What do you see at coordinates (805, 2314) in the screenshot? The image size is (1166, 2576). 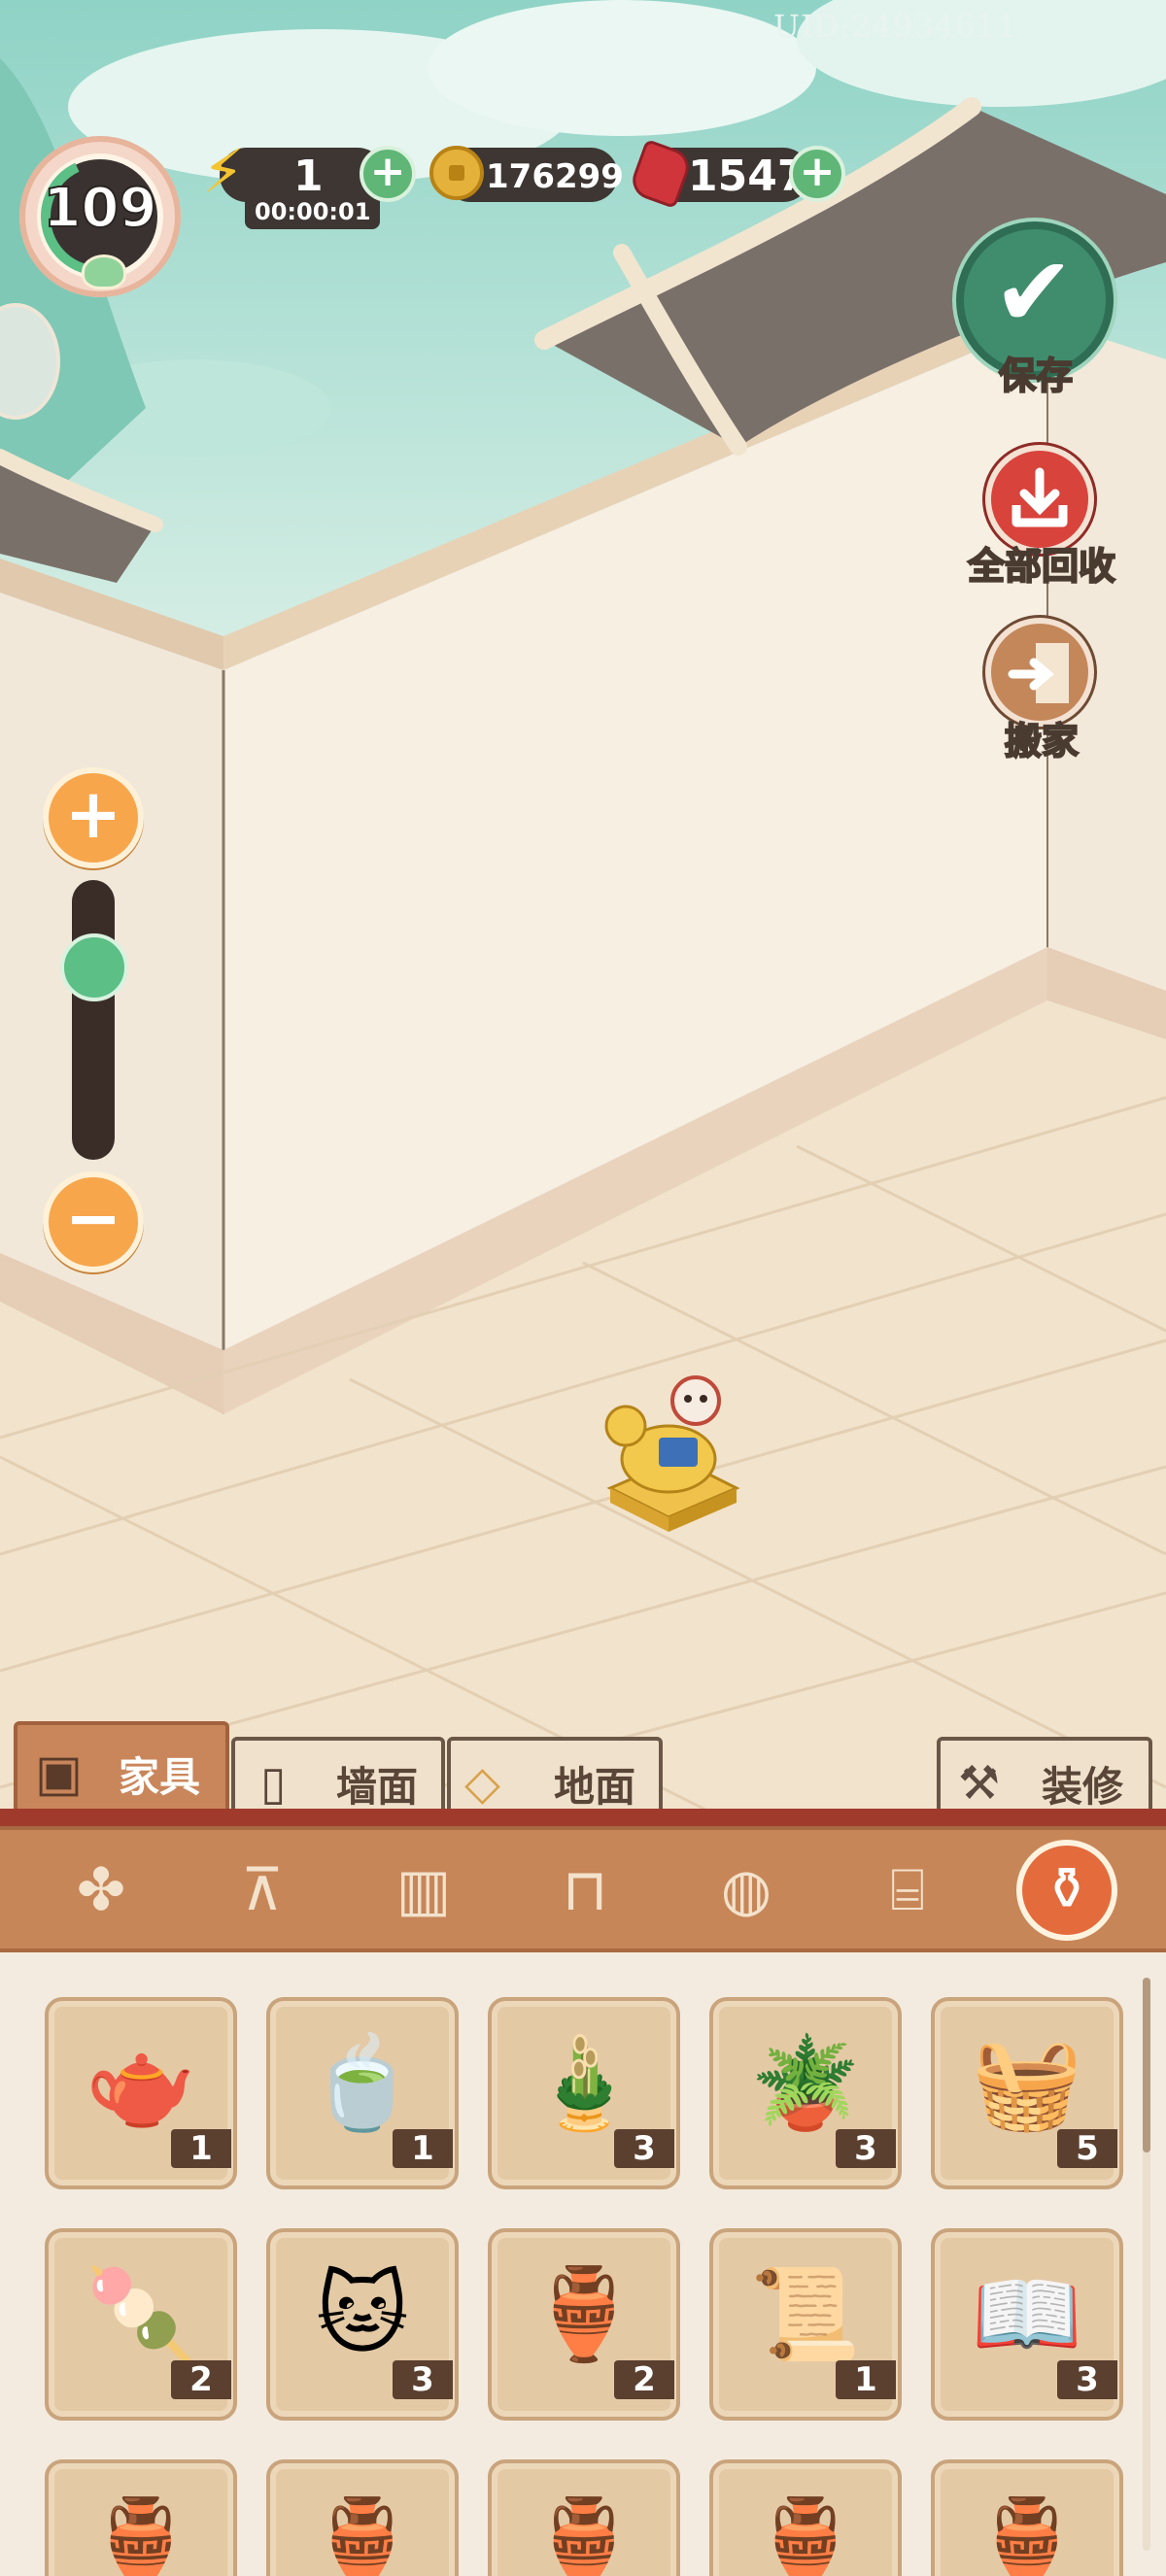 I see `scroll-icon: 📜` at bounding box center [805, 2314].